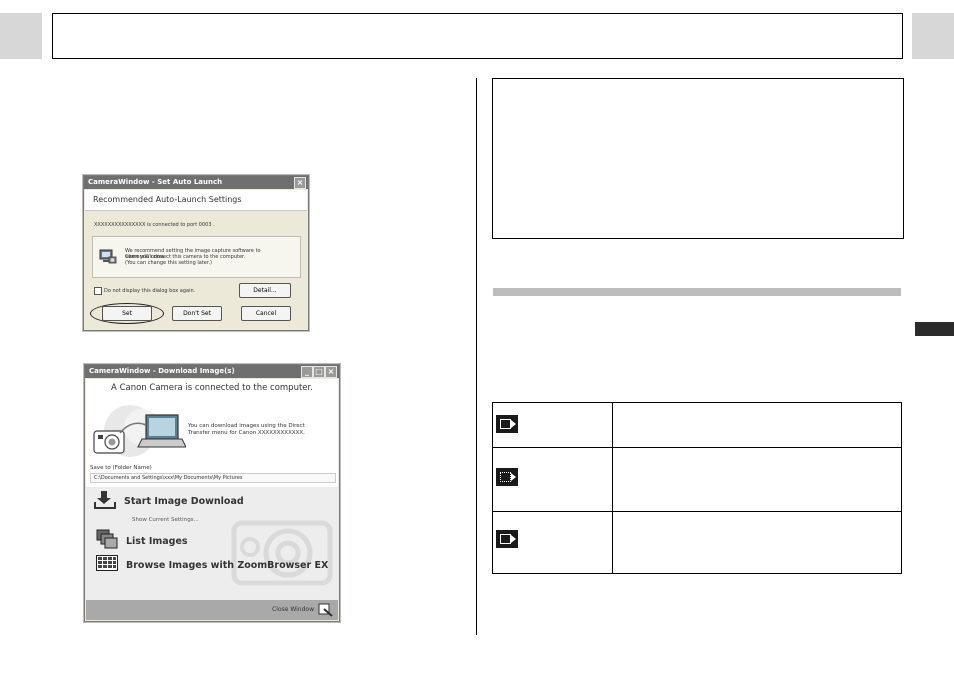 Image resolution: width=954 pixels, height=677 pixels. I want to click on browse-images-button: Browse Images with ZoomBrowser EX, so click(212, 564).